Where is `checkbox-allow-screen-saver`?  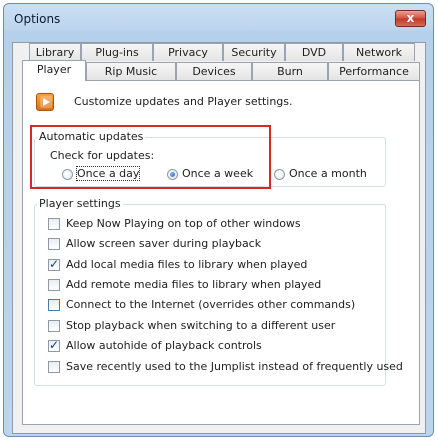
checkbox-allow-screen-saver is located at coordinates (54, 244).